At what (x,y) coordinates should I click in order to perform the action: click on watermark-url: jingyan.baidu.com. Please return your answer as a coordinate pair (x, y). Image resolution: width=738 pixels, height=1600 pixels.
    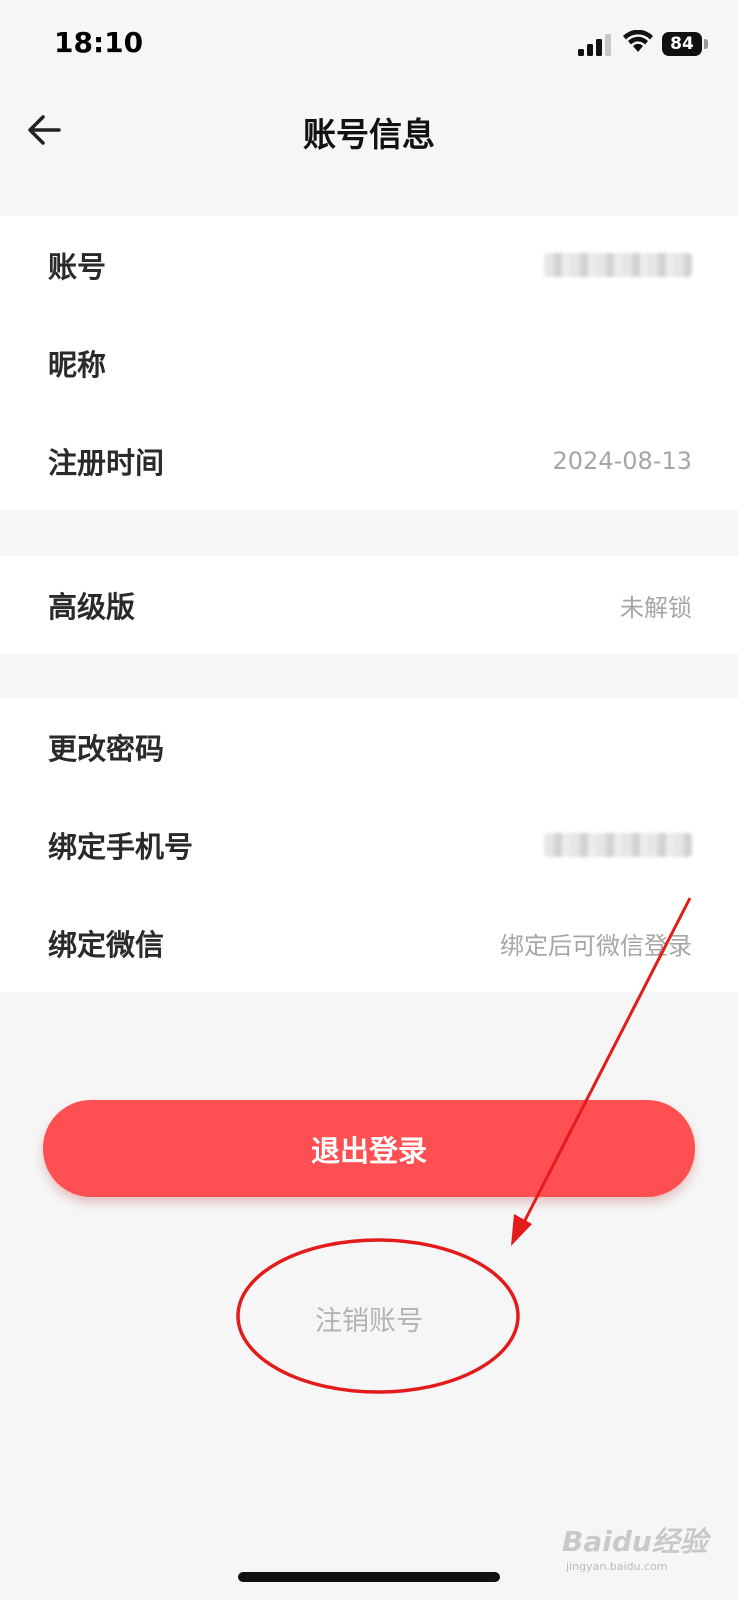
    Looking at the image, I should click on (617, 1566).